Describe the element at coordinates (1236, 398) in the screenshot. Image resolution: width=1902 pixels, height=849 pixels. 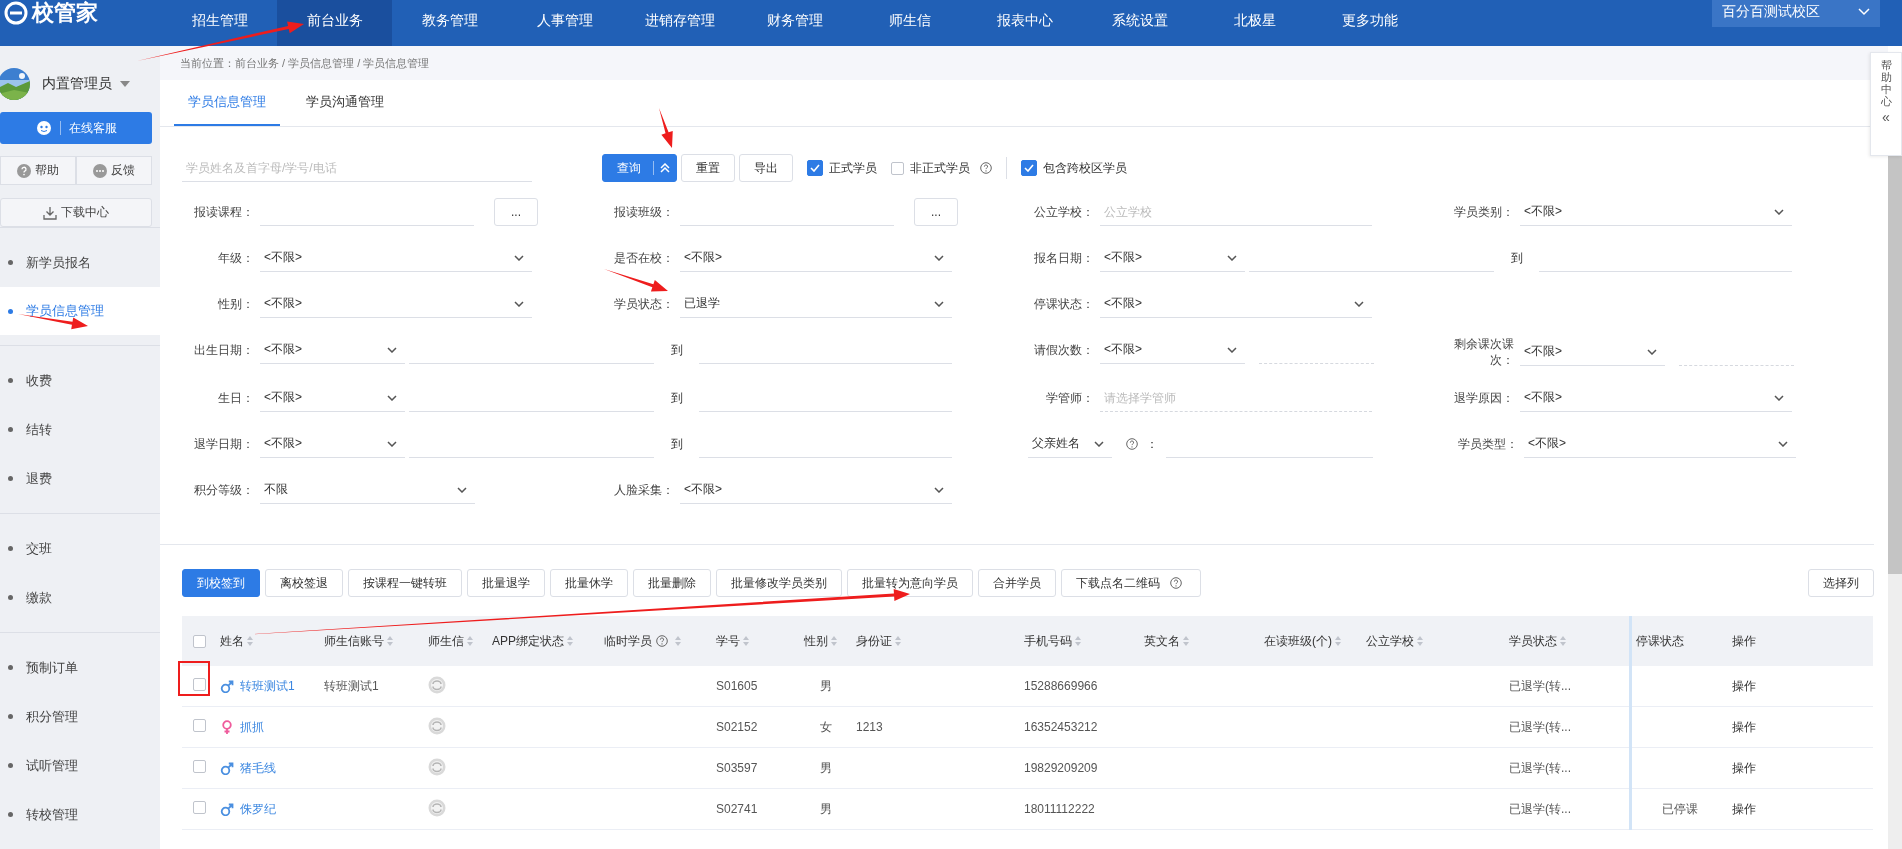
I see `input-field: 请选择学管师` at that location.